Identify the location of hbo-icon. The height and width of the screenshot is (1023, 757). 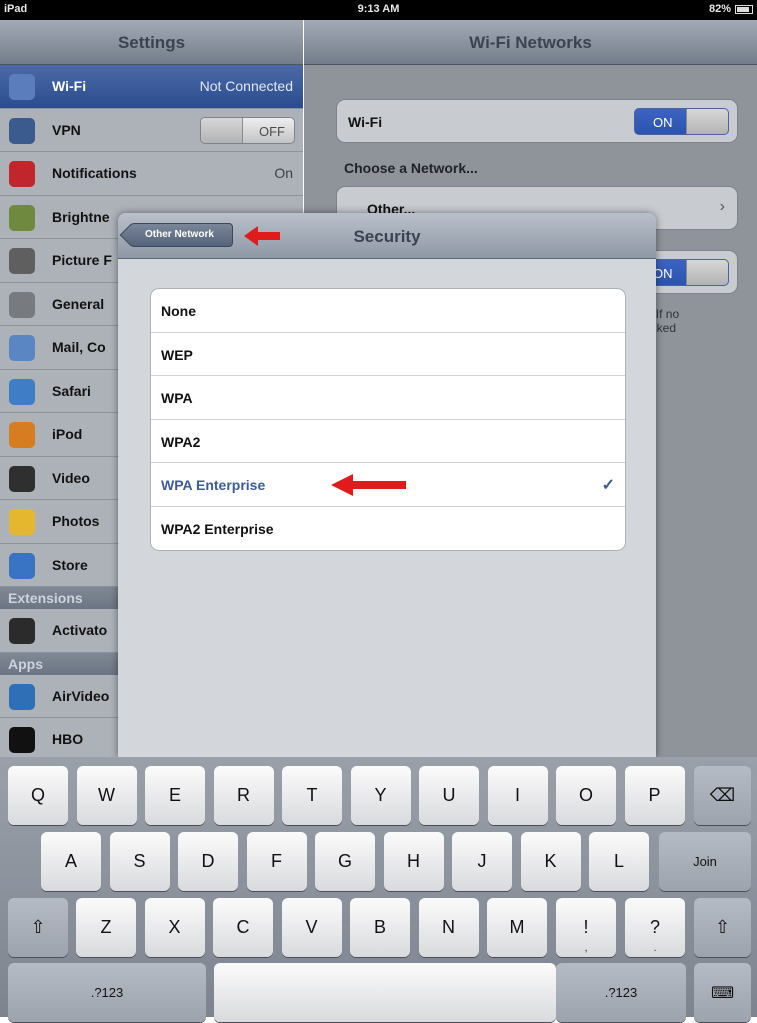
(22, 740).